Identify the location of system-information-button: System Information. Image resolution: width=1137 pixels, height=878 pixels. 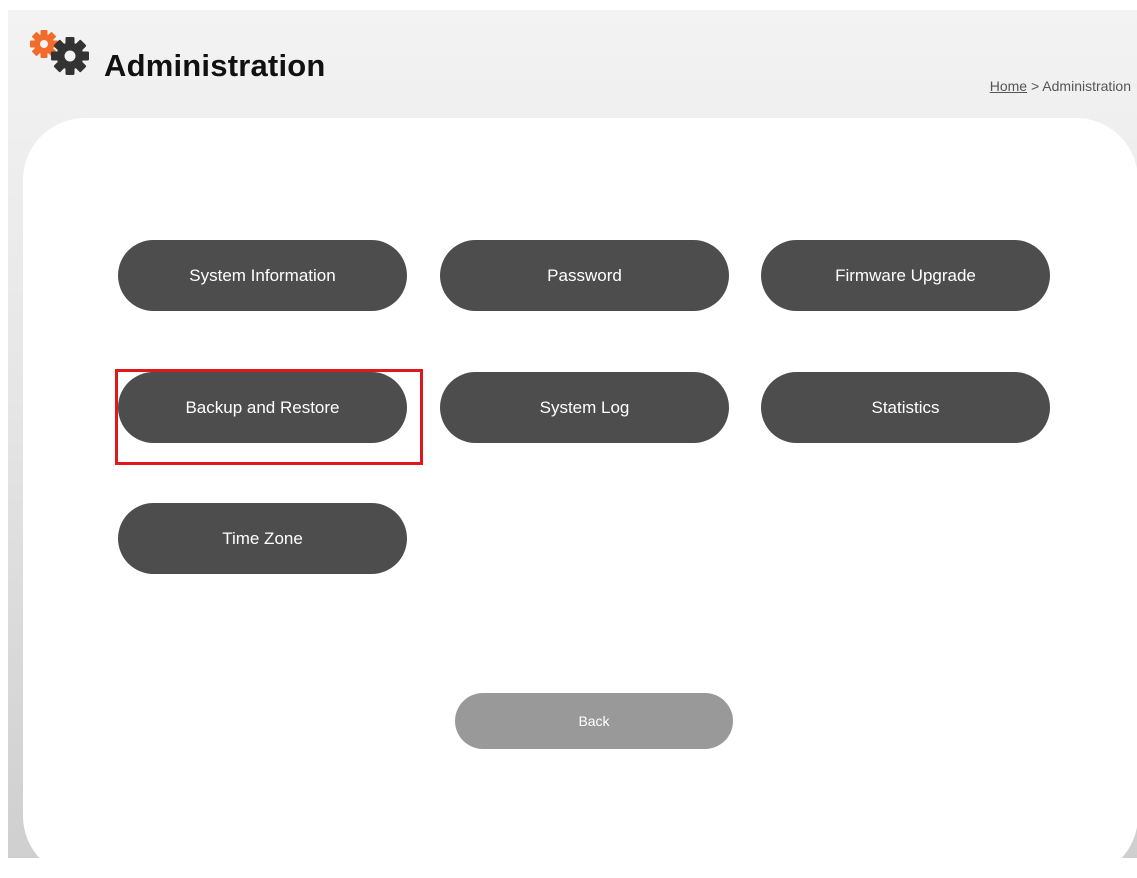
(262, 275).